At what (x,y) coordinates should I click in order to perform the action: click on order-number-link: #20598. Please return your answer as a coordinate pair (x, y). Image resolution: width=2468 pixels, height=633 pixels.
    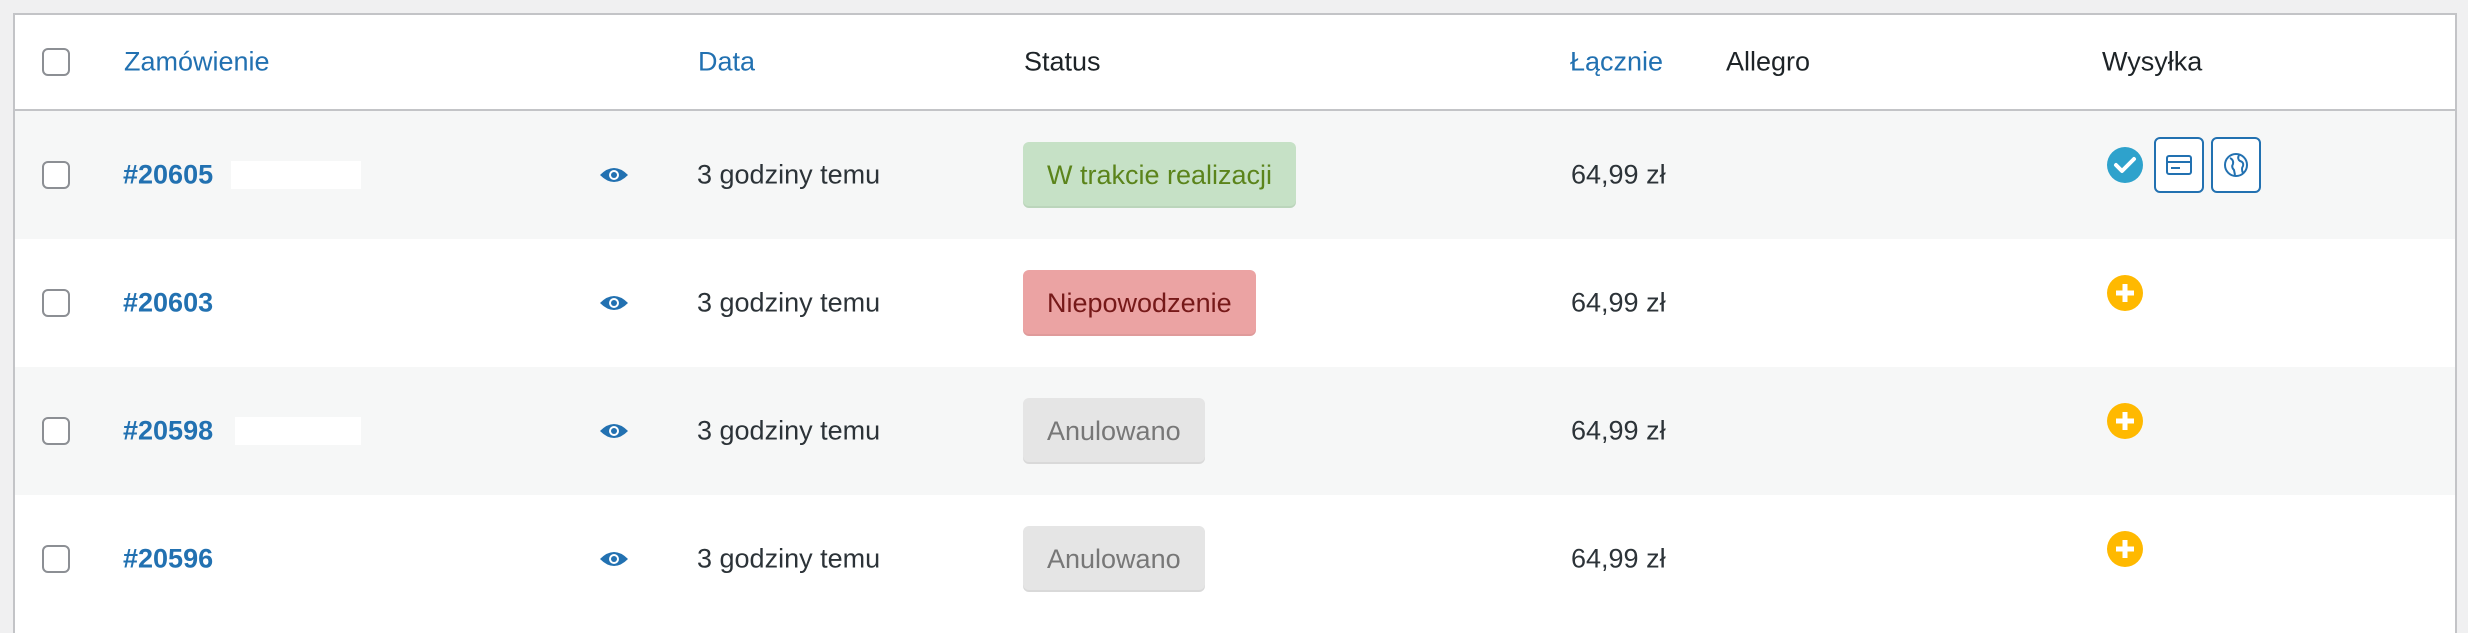
    Looking at the image, I should click on (168, 431).